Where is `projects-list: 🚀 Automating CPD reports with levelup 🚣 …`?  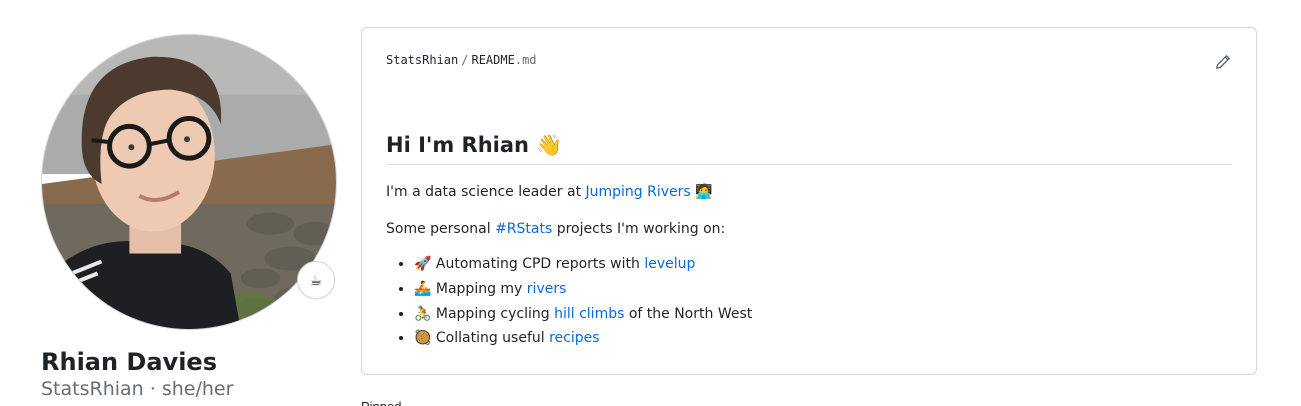 projects-list: 🚀 Automating CPD reports with levelup 🚣 … is located at coordinates (583, 303).